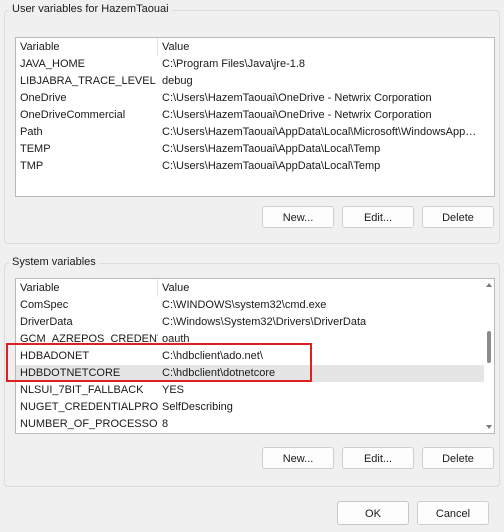  I want to click on variable-name: NUMBER_OF_PROCESSORS, so click(89, 424).